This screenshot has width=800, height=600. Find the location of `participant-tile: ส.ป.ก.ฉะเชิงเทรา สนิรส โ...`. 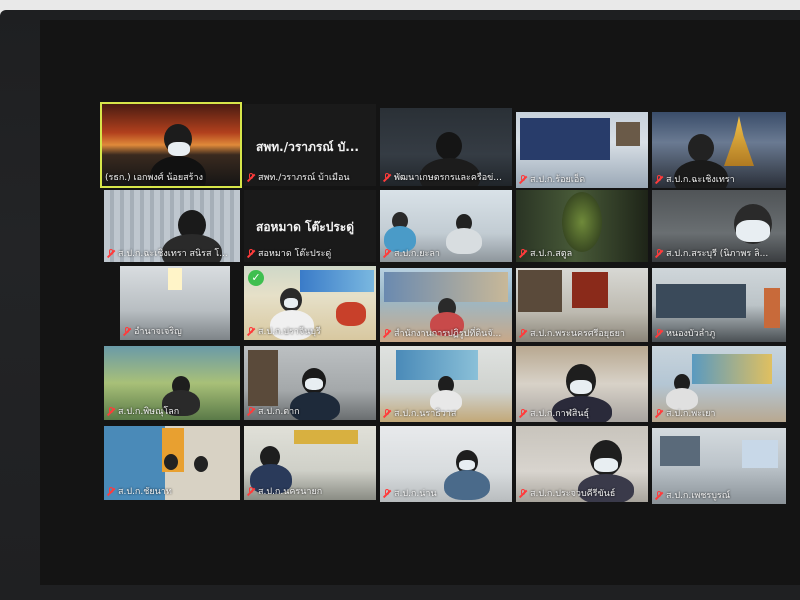

participant-tile: ส.ป.ก.ฉะเชิงเทรา สนิรส โ... is located at coordinates (172, 226).